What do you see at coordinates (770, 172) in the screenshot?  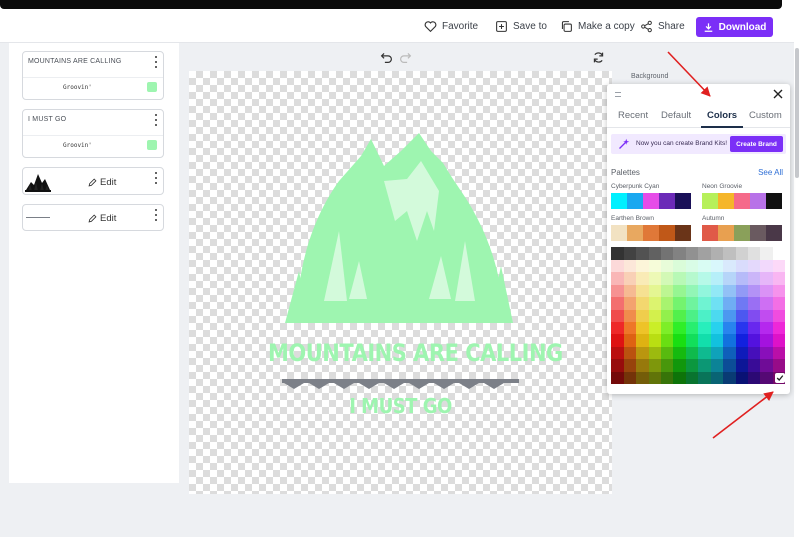 I see `see-all-link: See All` at bounding box center [770, 172].